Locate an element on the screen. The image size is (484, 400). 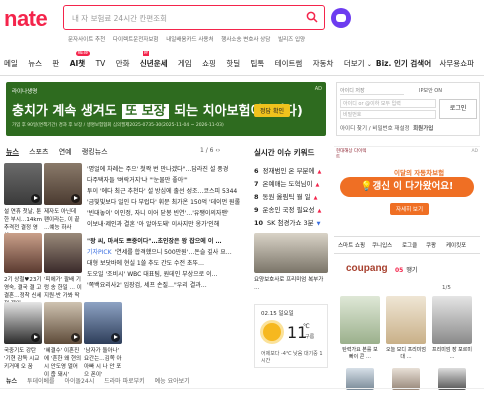
quick-link: 내일배움카드 사용처 is located at coordinates (189, 40).